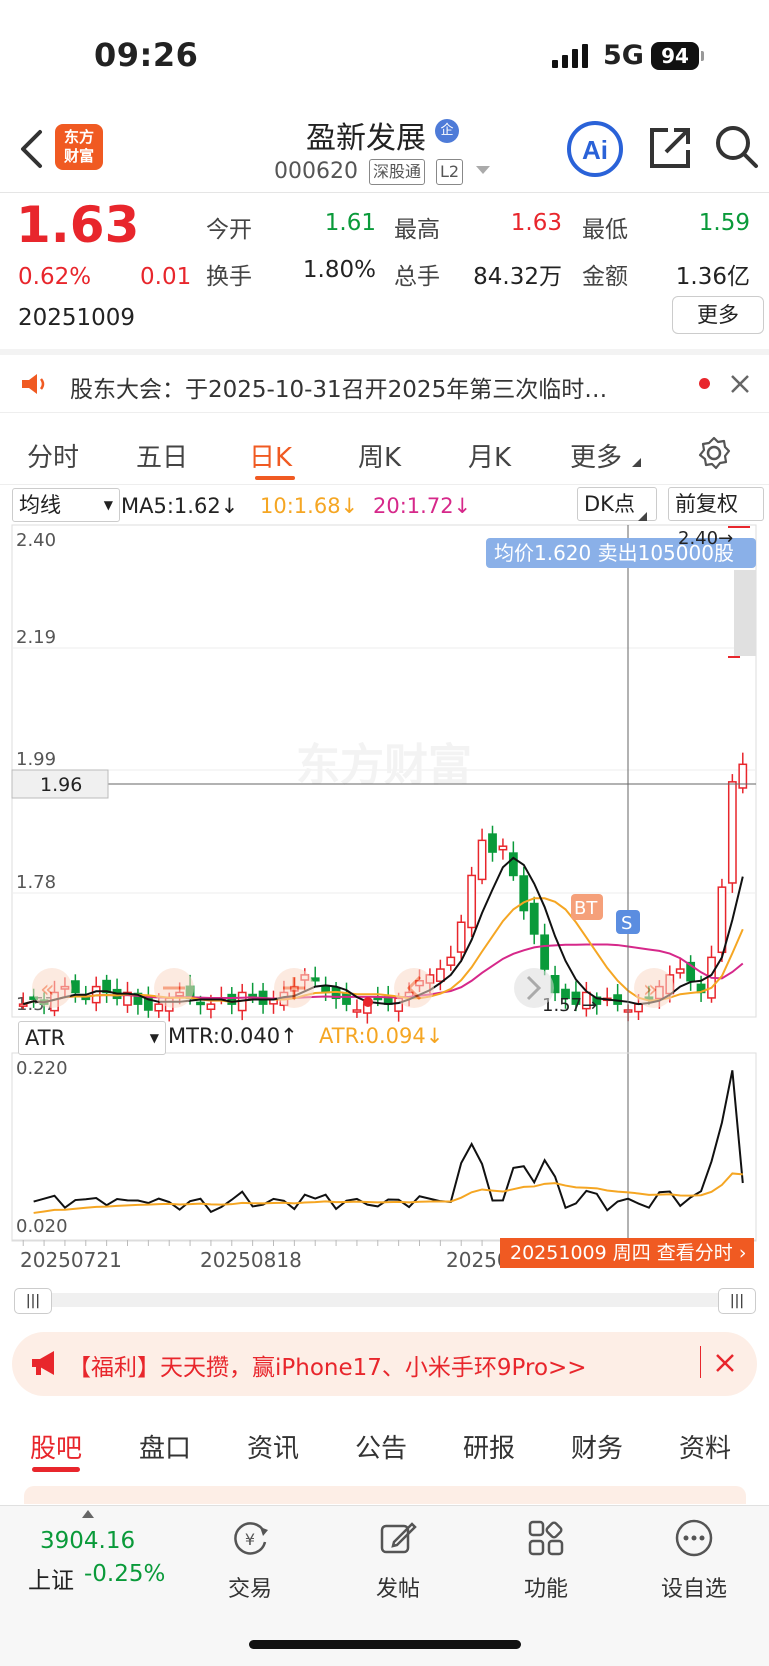 This screenshot has width=769, height=1666. Describe the element at coordinates (56, 1446) in the screenshot. I see `tab-guba: 股吧` at that location.